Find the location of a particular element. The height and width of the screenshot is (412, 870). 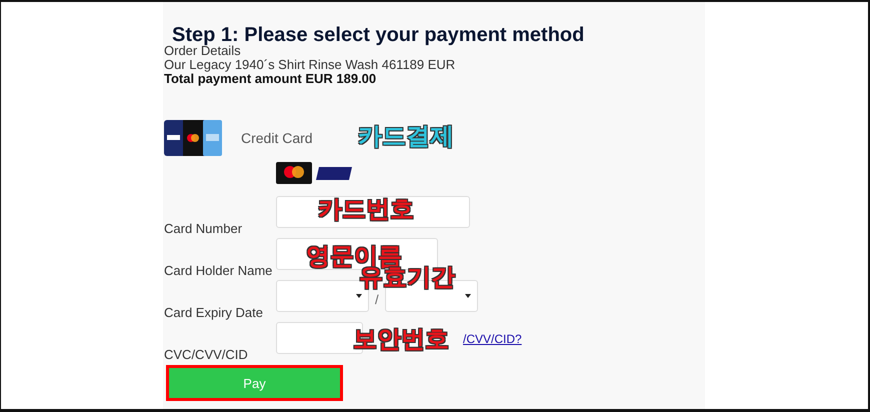

field-label: Card Holder Name is located at coordinates (219, 270).